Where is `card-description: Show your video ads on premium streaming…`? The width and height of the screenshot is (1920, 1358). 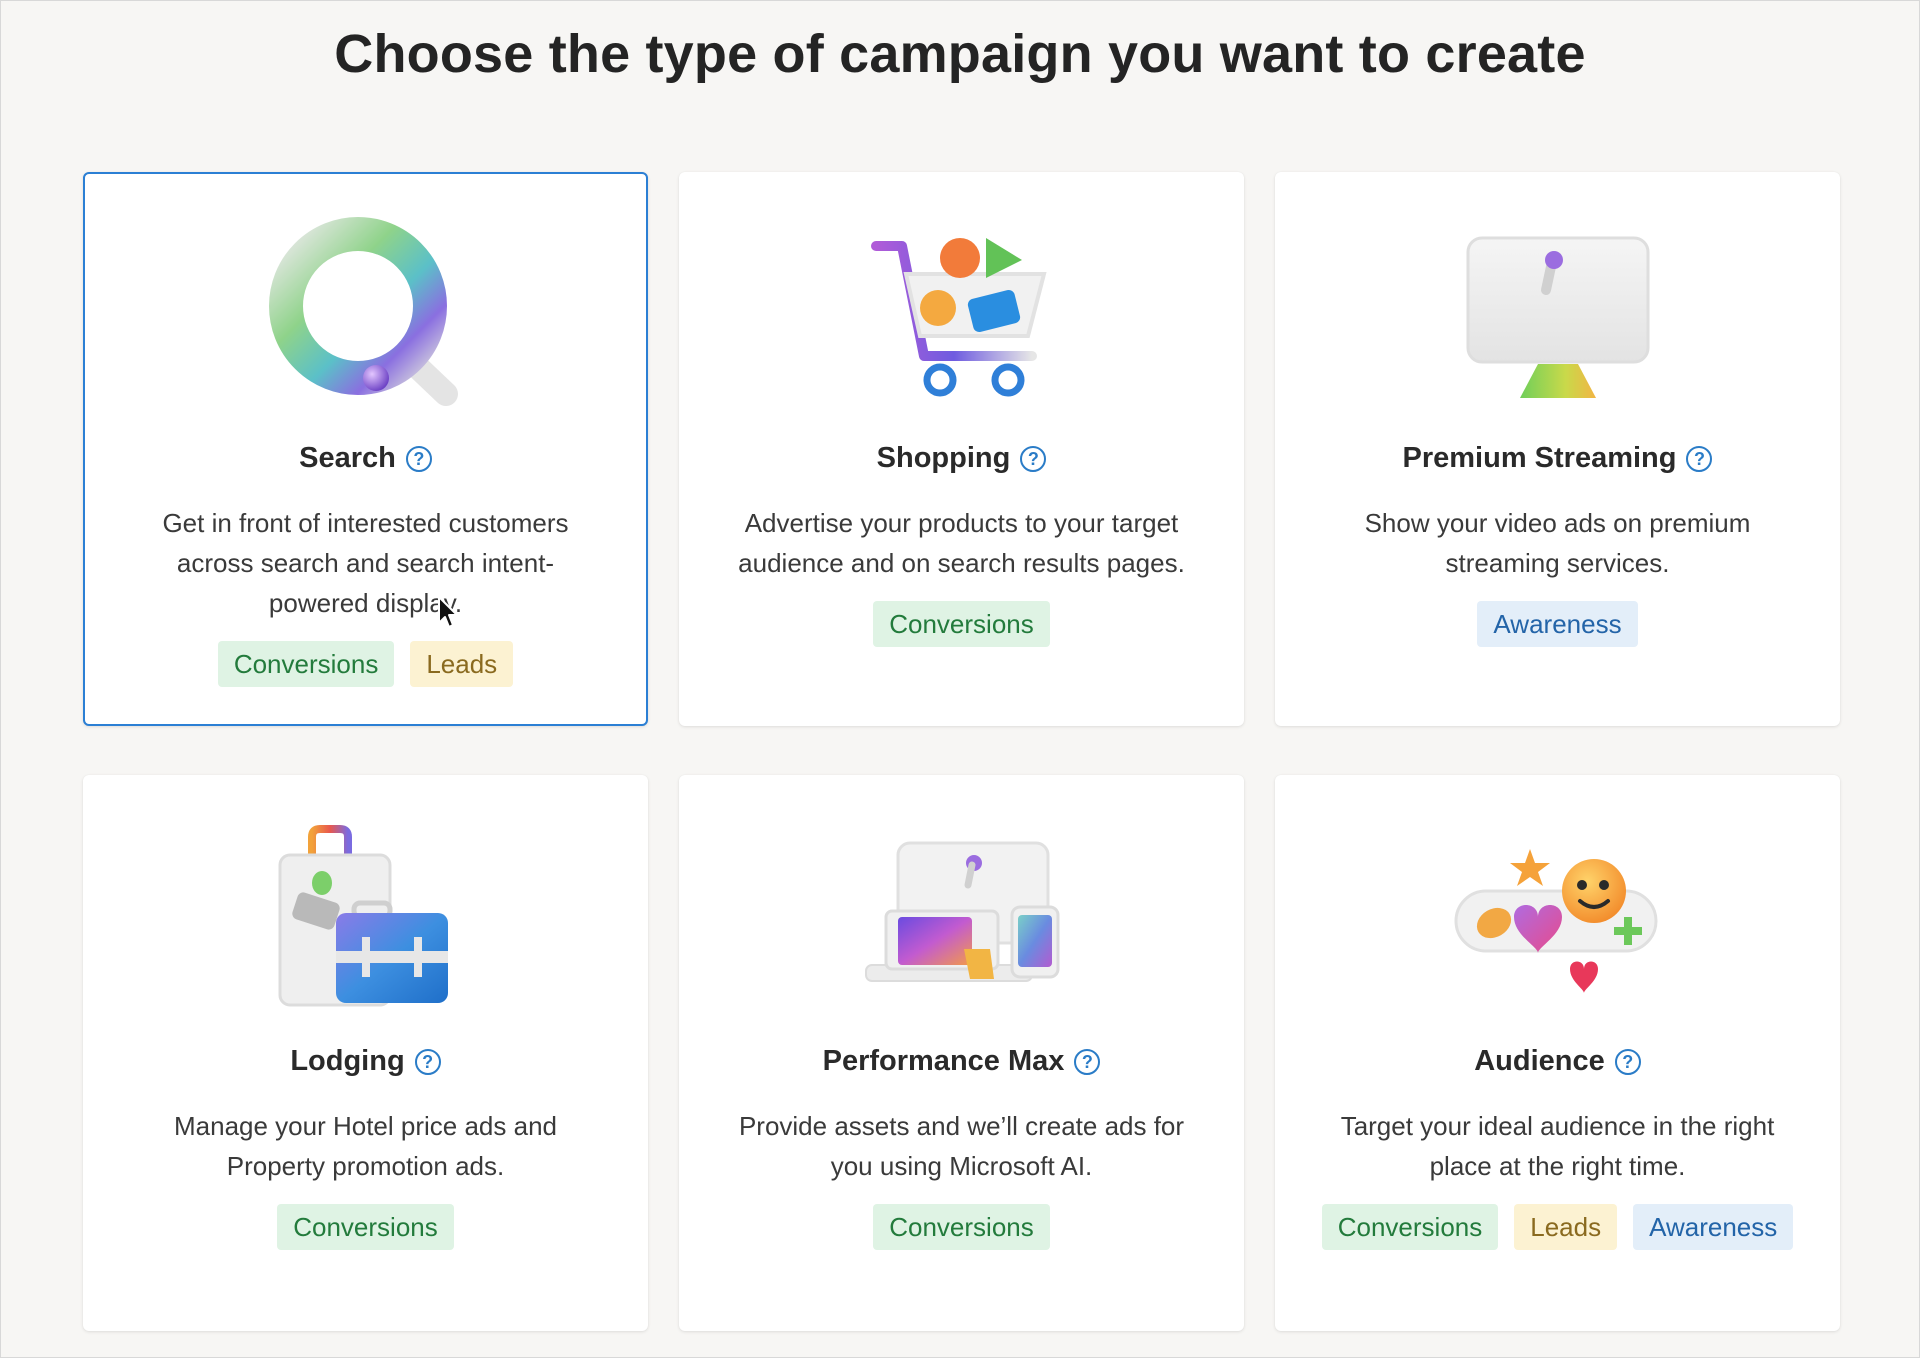 card-description: Show your video ads on premium streaming… is located at coordinates (1557, 543).